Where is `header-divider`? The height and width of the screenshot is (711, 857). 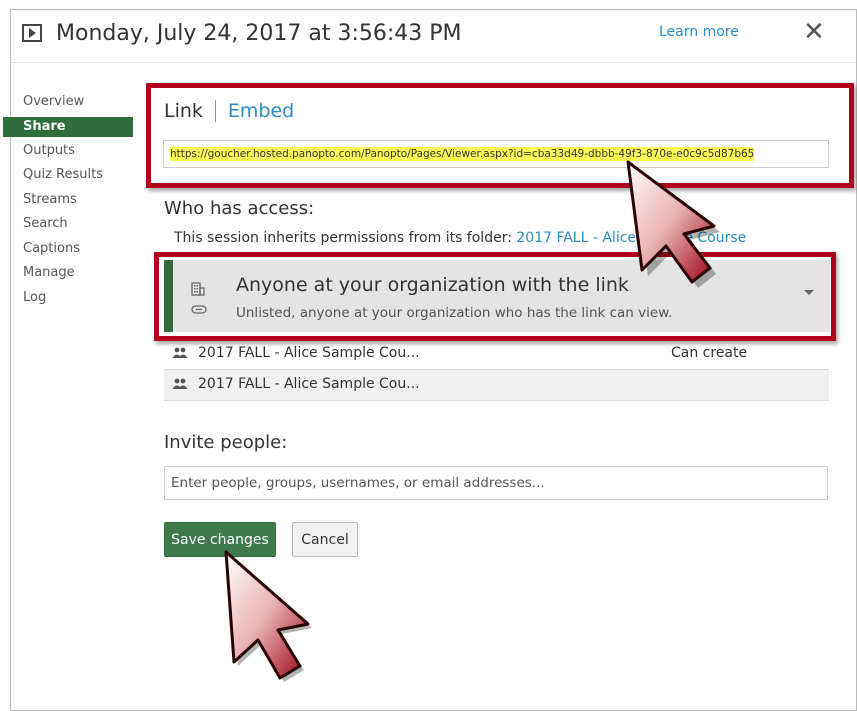 header-divider is located at coordinates (433, 62).